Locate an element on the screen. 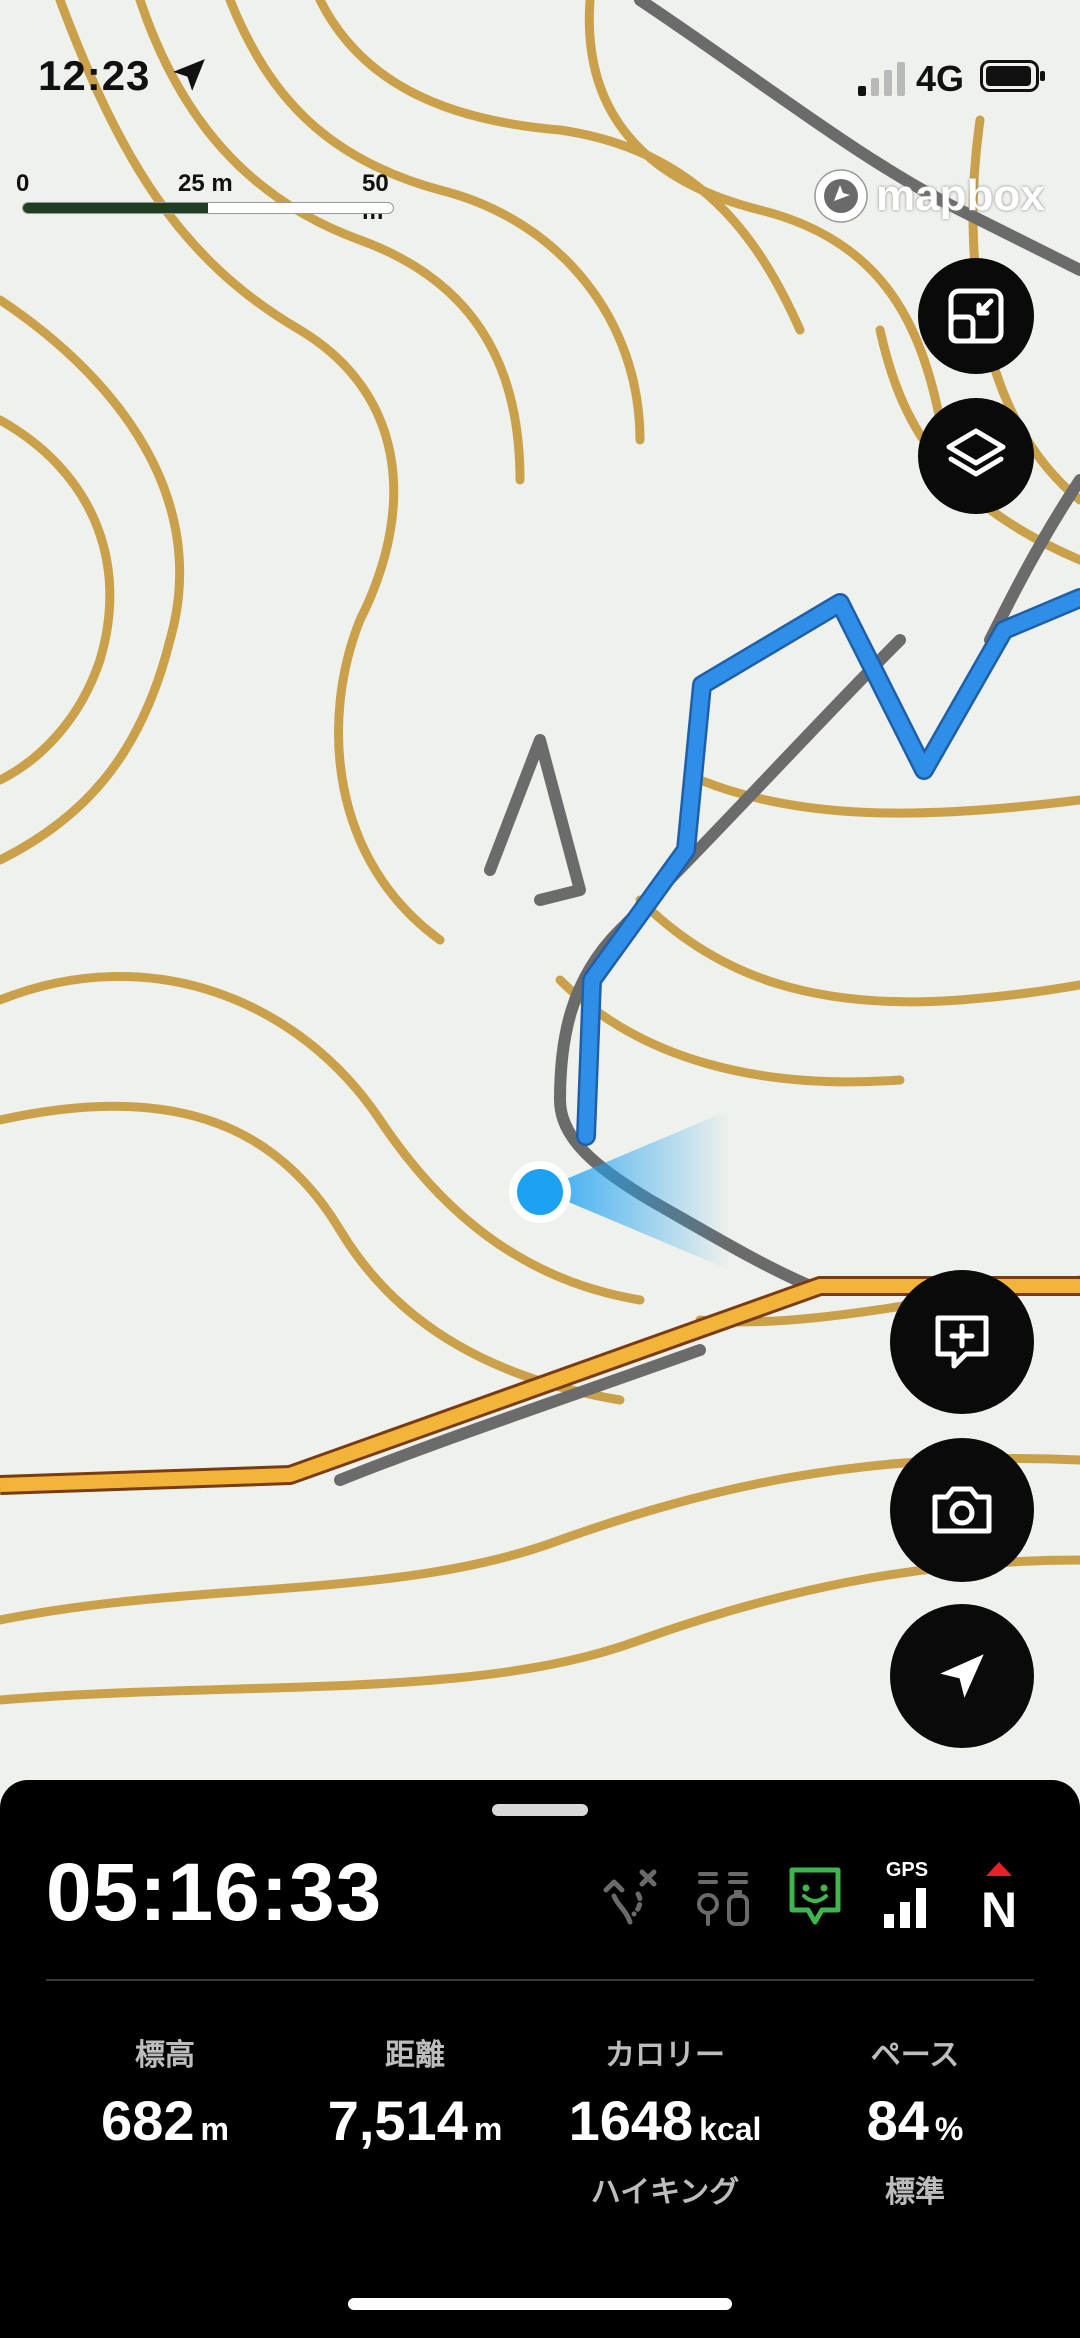  stat-unit: % is located at coordinates (949, 2129).